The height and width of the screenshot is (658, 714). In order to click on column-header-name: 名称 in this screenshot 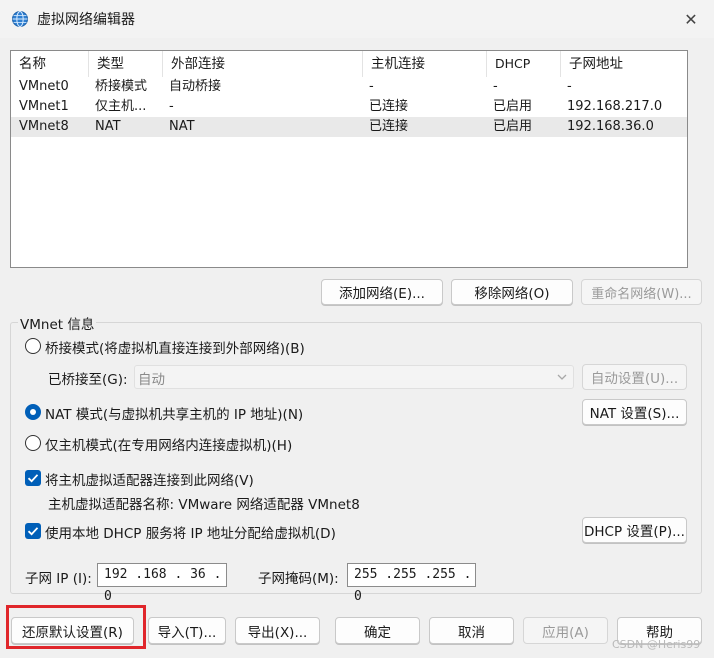, I will do `click(50, 64)`.